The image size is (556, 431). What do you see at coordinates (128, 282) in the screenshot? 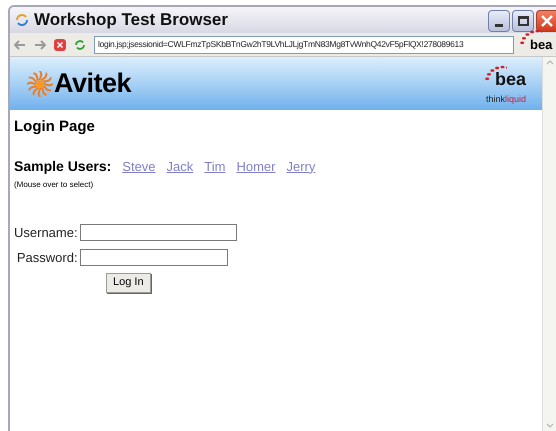
I see `login-button: Log In` at bounding box center [128, 282].